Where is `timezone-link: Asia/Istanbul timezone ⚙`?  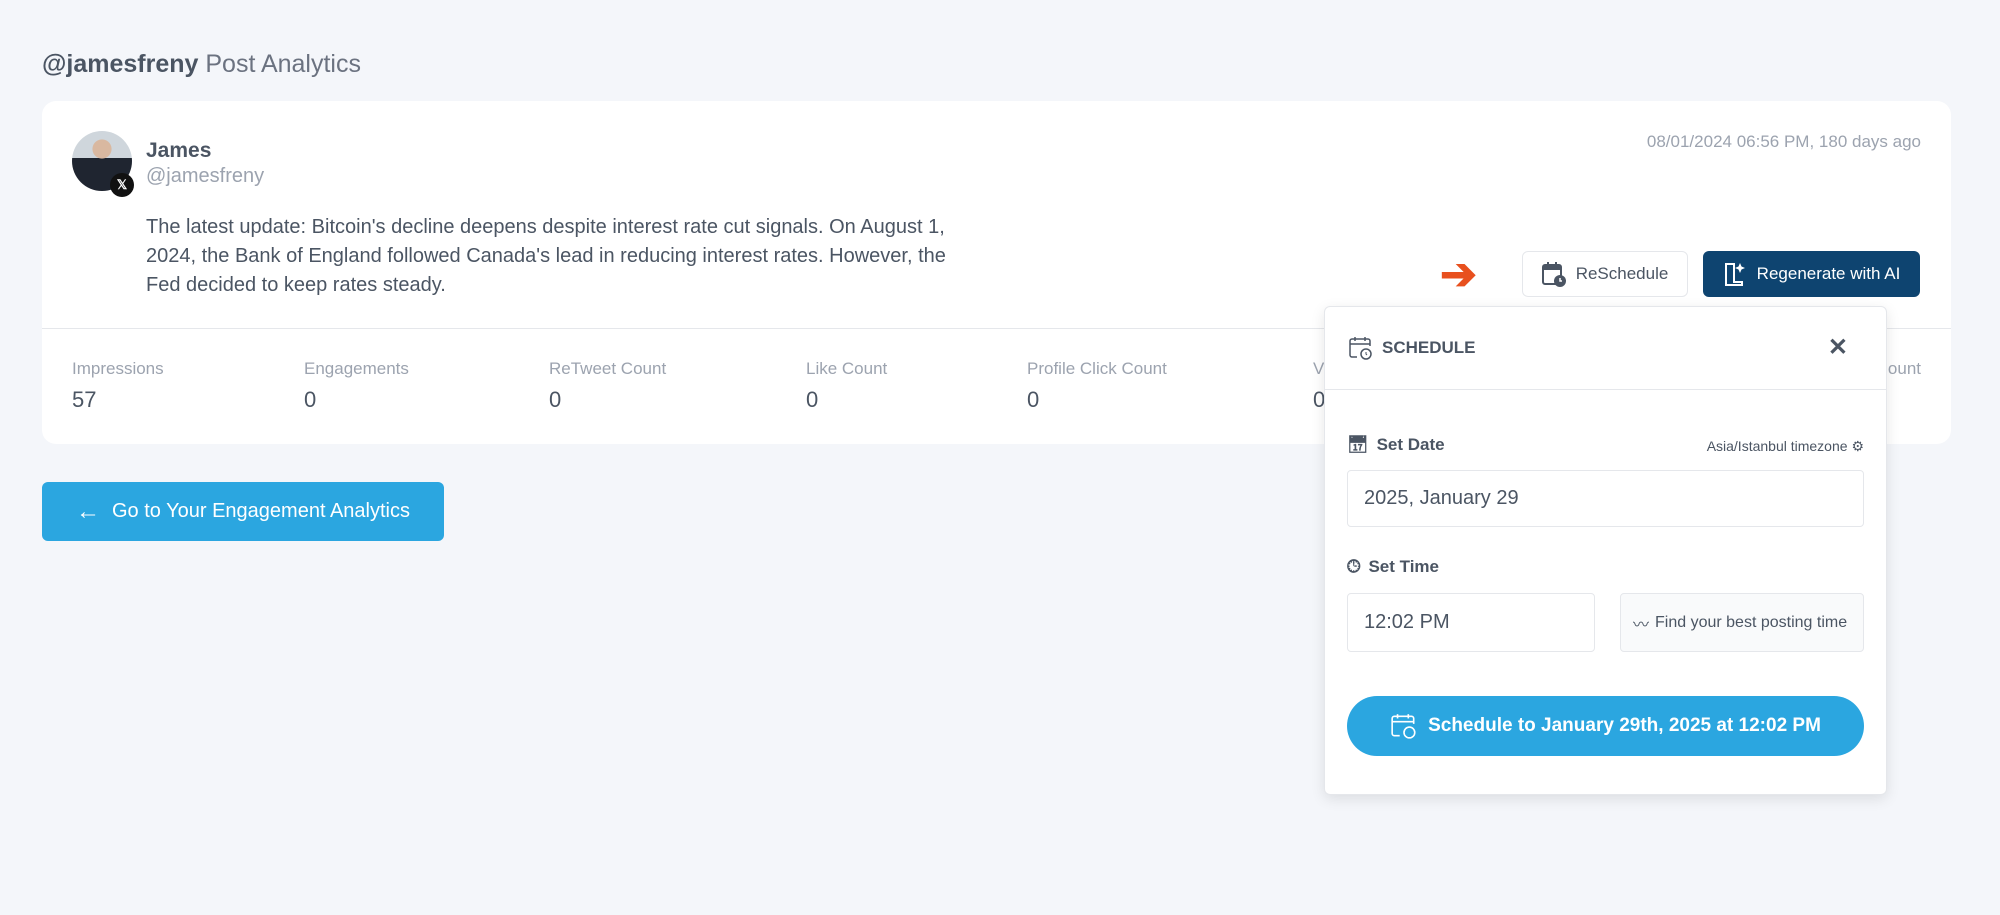 timezone-link: Asia/Istanbul timezone ⚙ is located at coordinates (1785, 446).